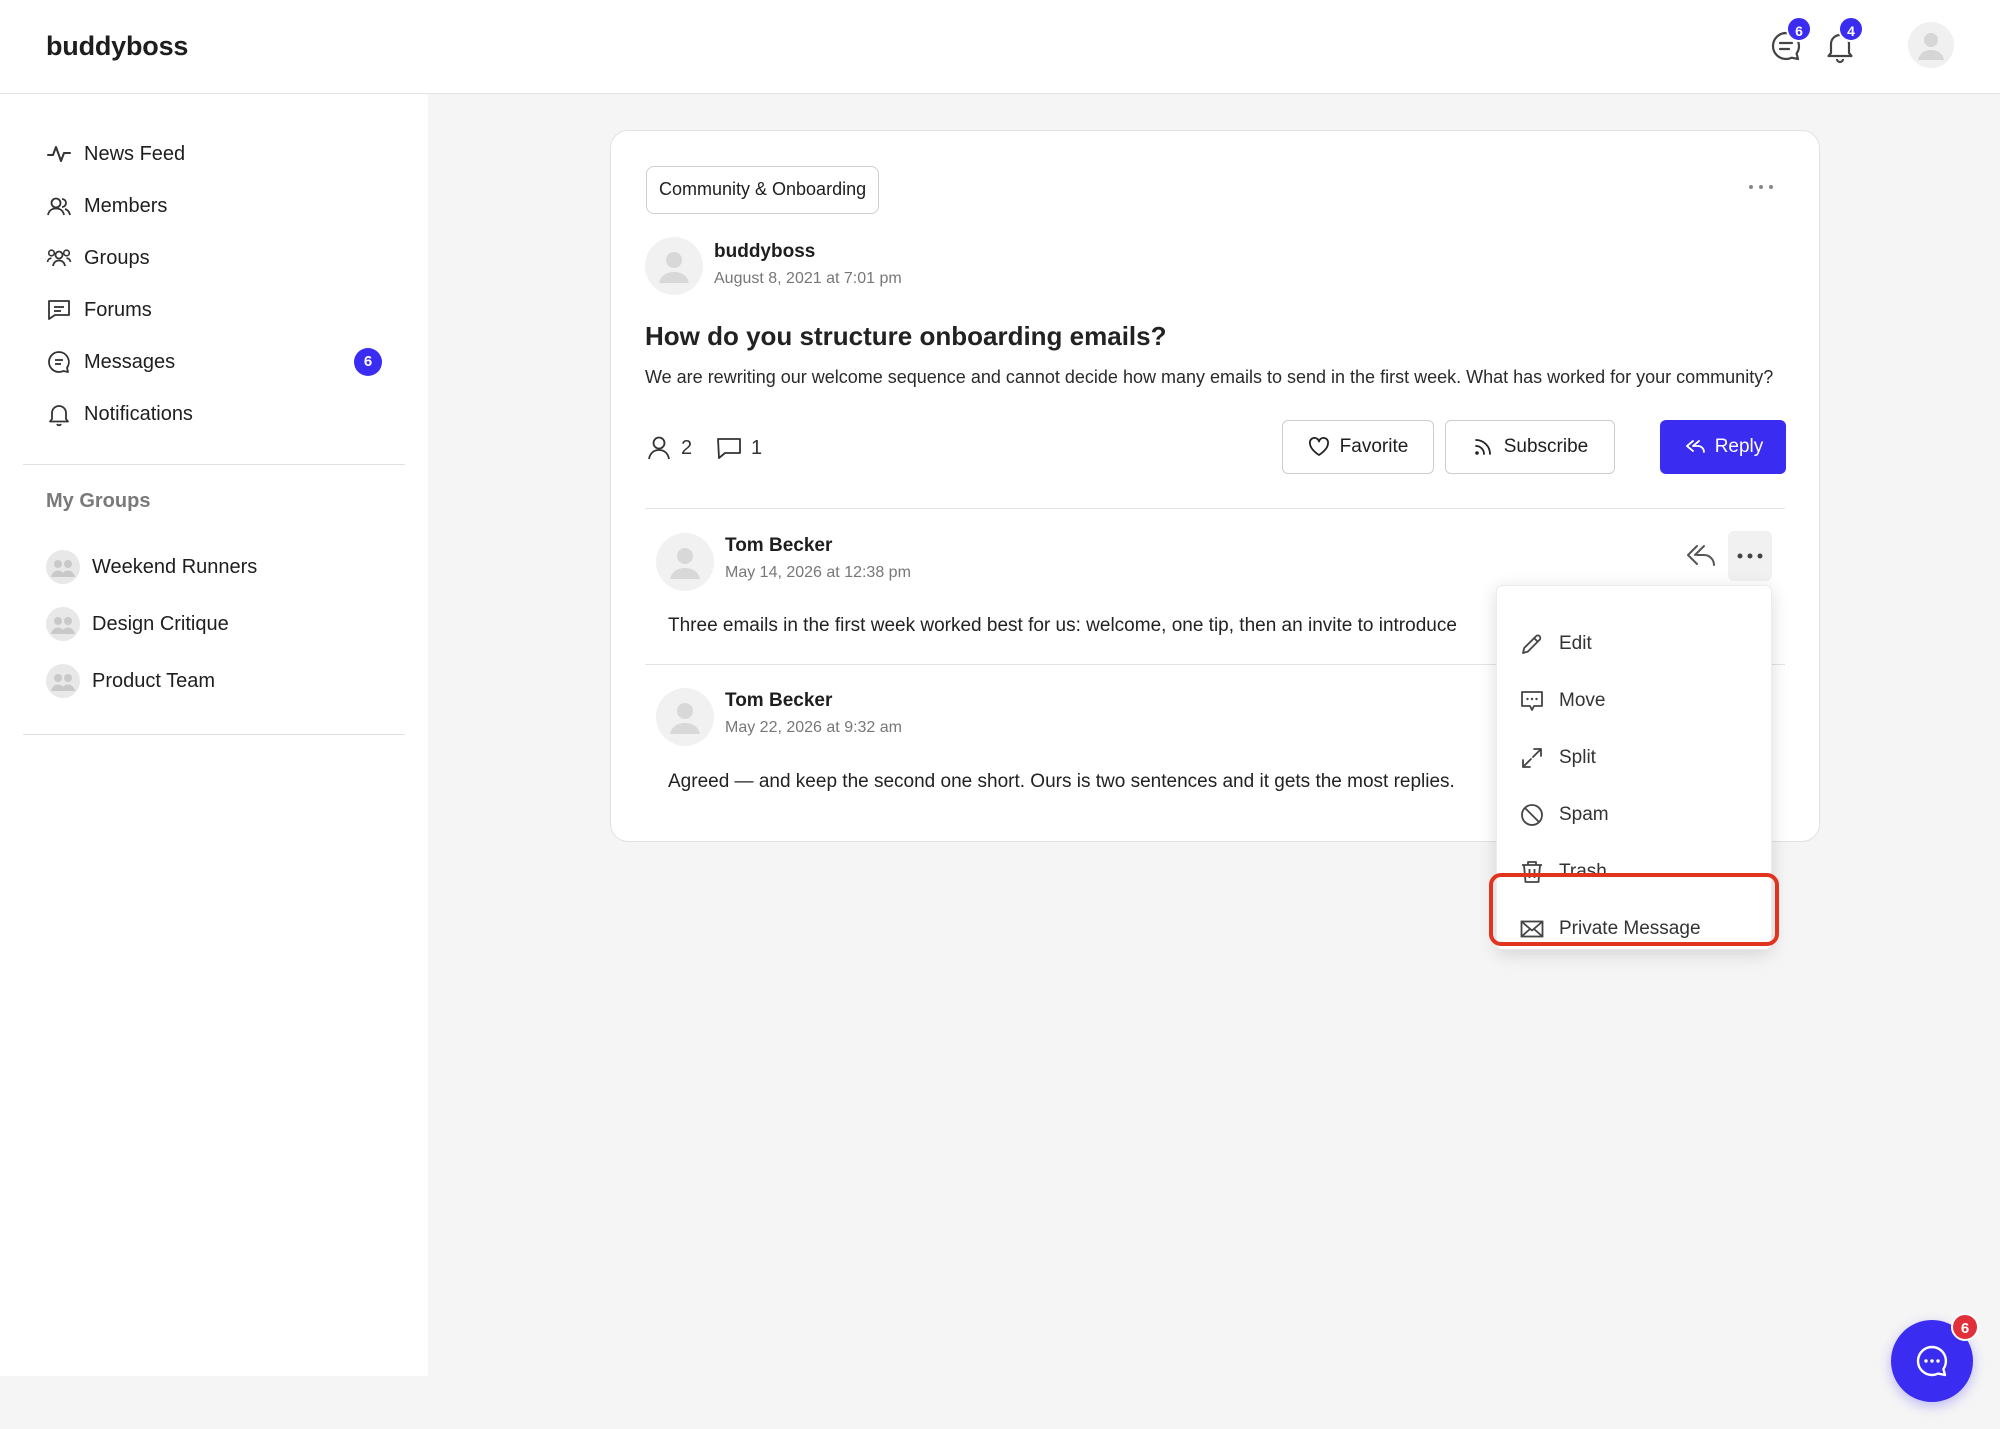 The height and width of the screenshot is (1429, 2000). What do you see at coordinates (1532, 701) in the screenshot?
I see `move-icon` at bounding box center [1532, 701].